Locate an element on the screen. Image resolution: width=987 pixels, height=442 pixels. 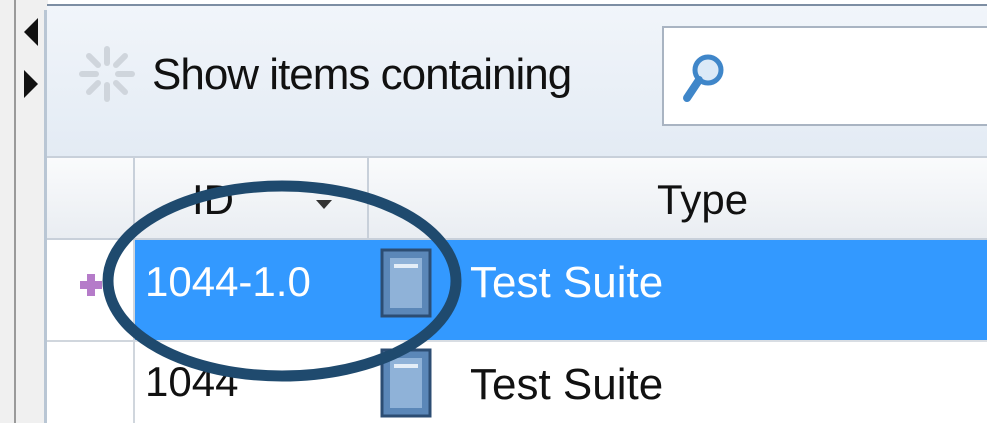
left-gutter is located at coordinates (24, 211).